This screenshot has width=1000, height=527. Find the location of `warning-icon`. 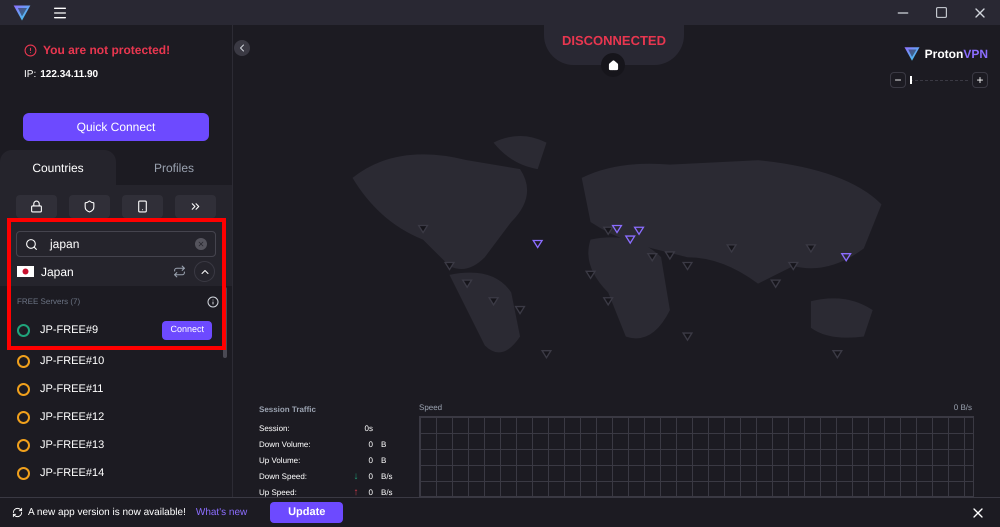

warning-icon is located at coordinates (30, 50).